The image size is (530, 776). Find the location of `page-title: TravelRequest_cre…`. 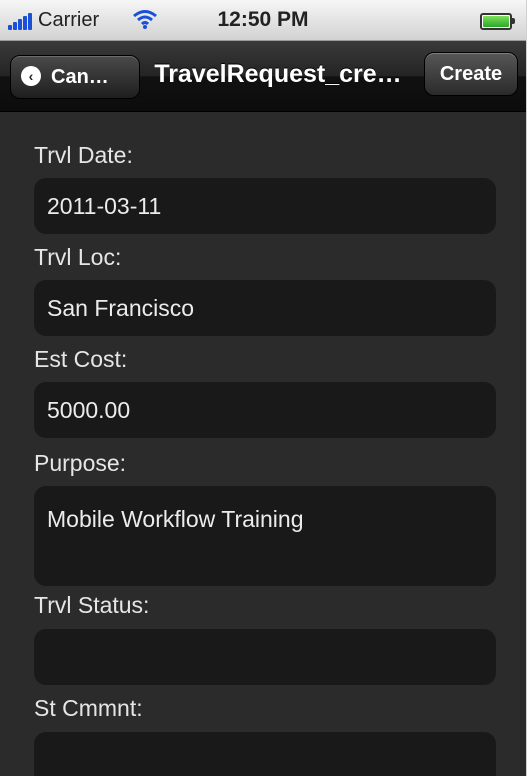

page-title: TravelRequest_cre… is located at coordinates (278, 74).